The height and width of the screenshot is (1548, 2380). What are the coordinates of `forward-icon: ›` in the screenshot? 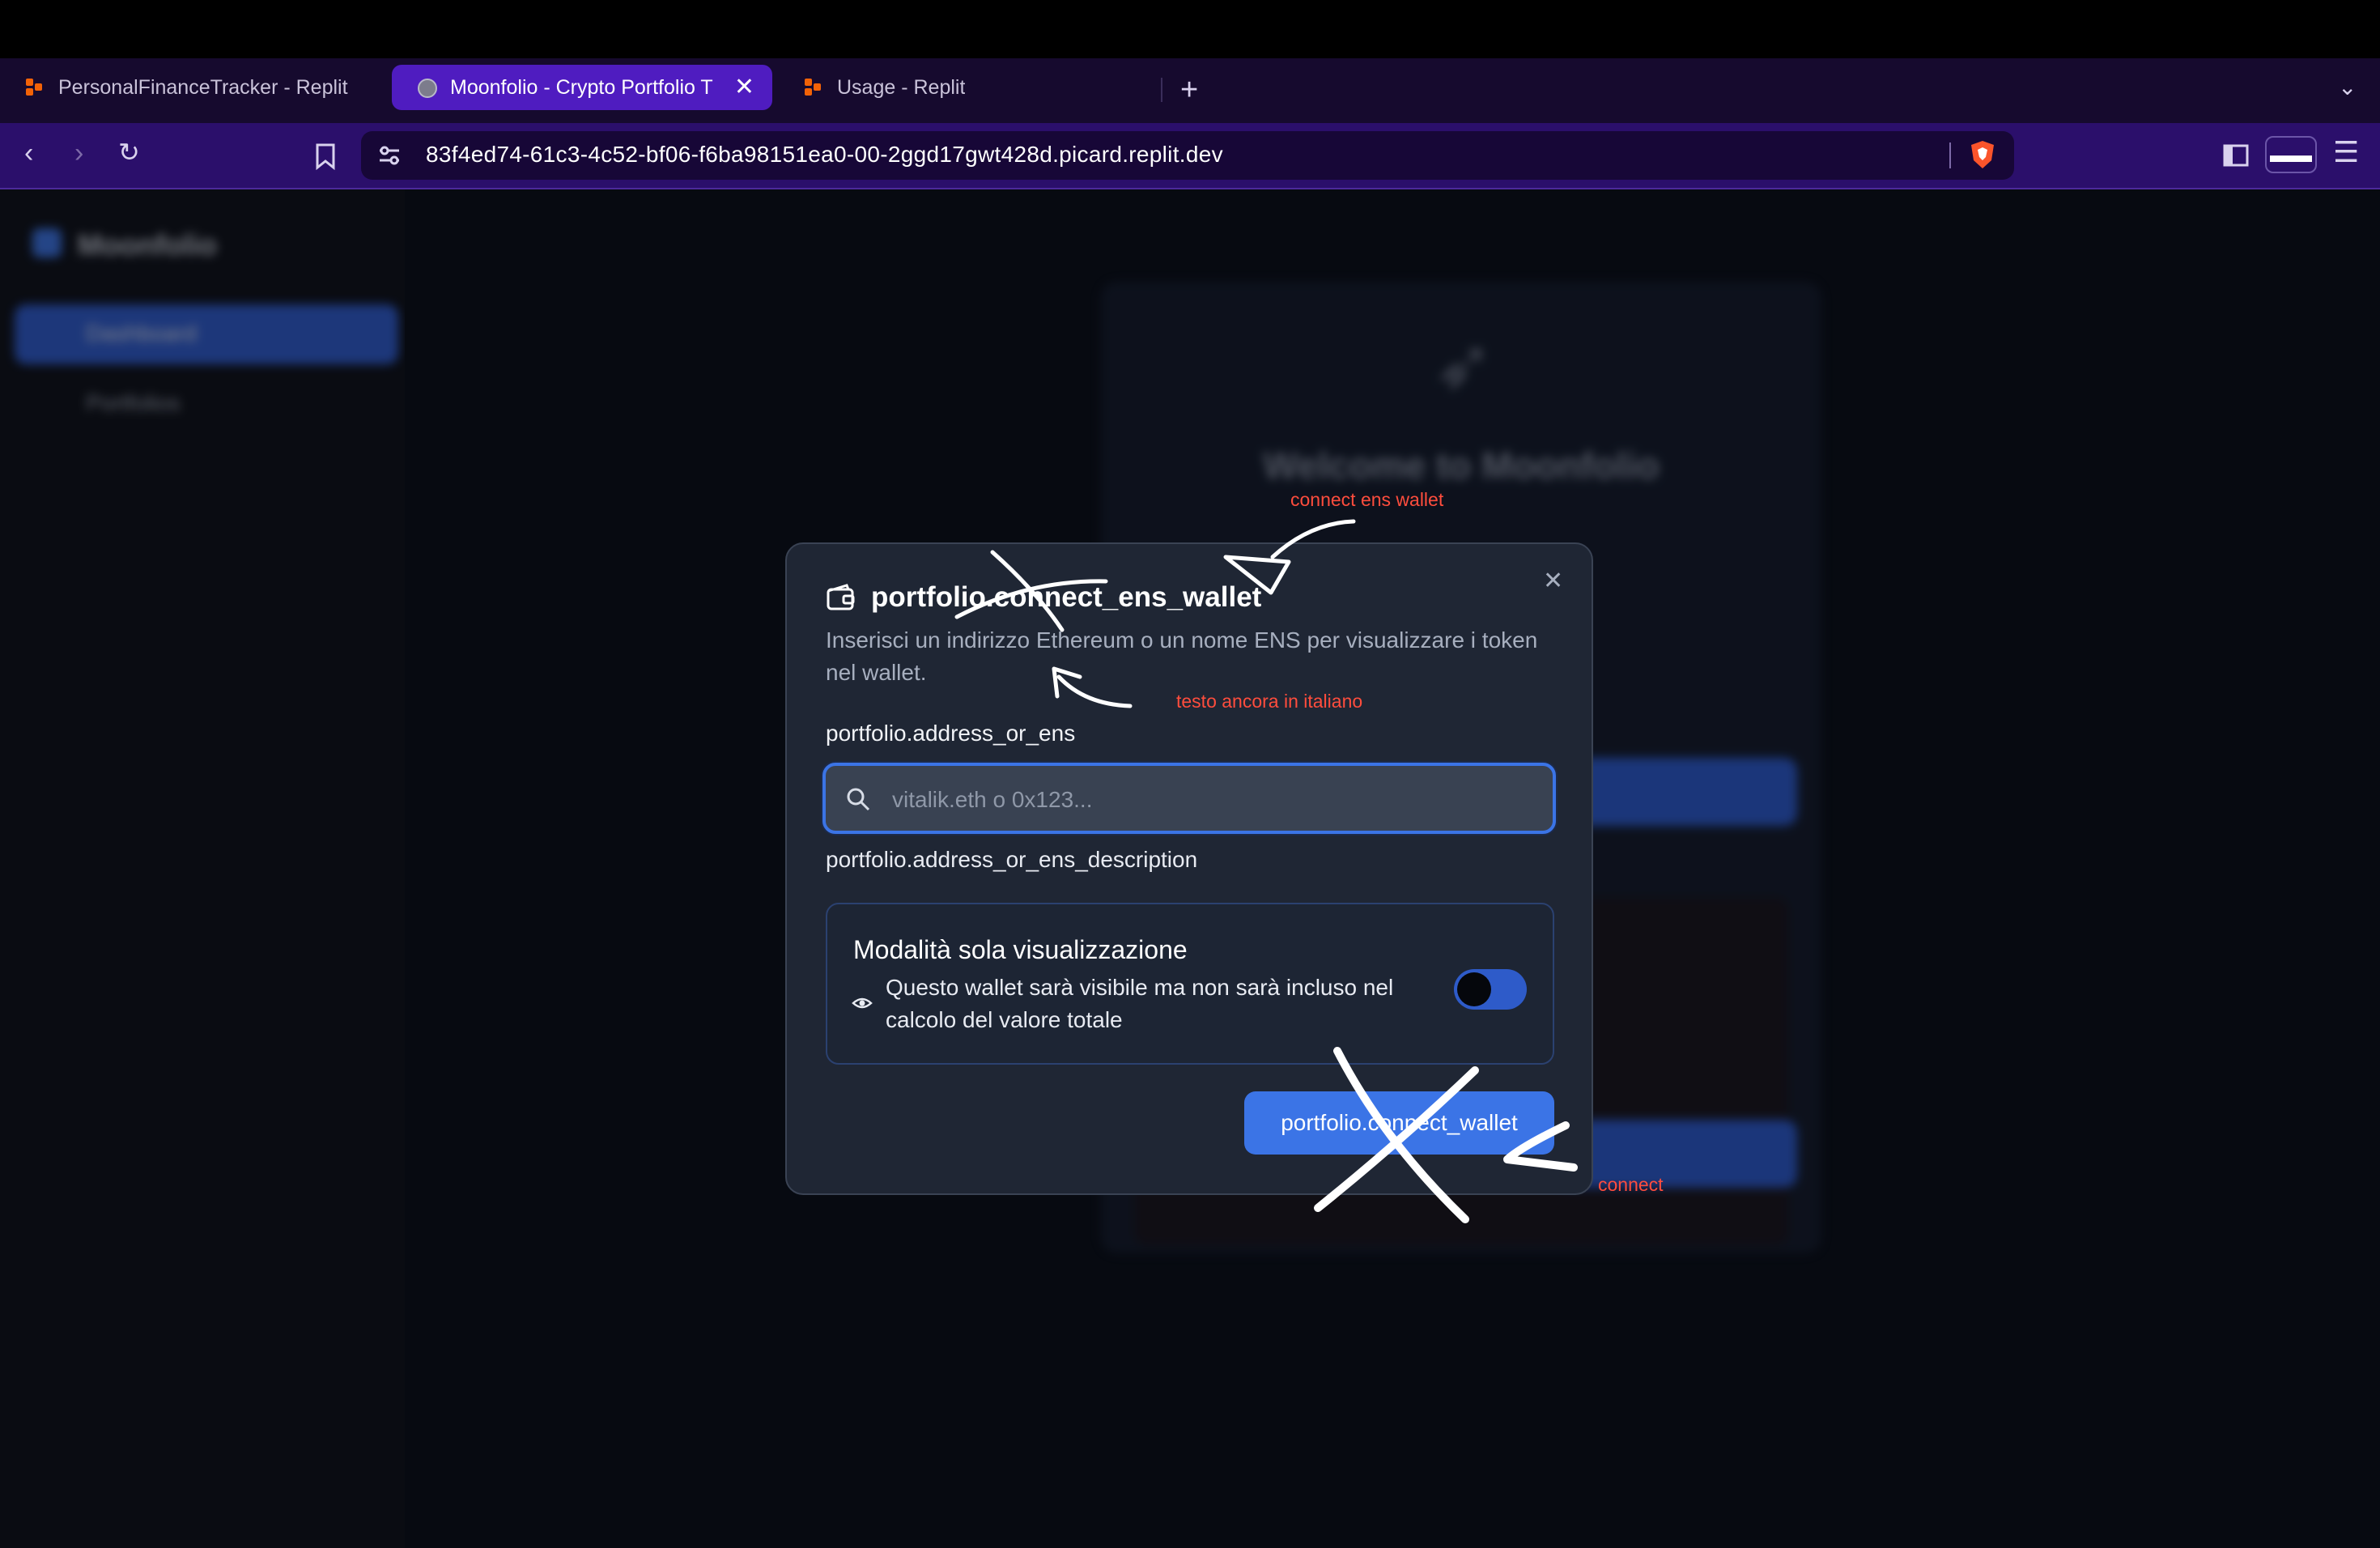 It's located at (78, 153).